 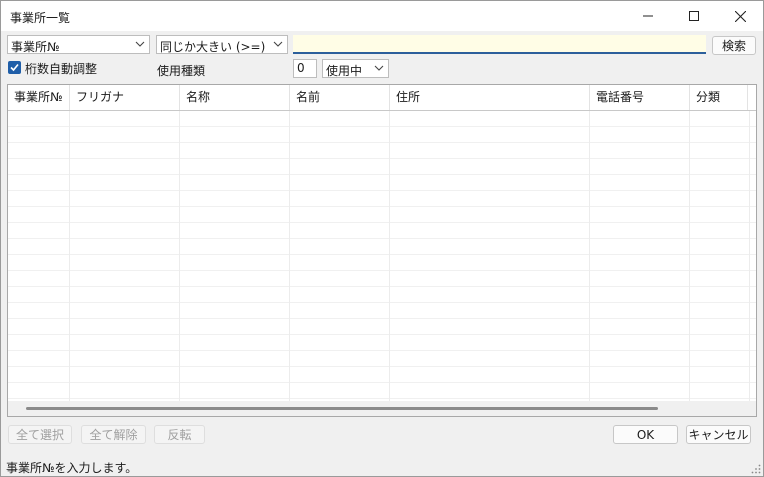 I want to click on close-button, so click(x=740, y=16).